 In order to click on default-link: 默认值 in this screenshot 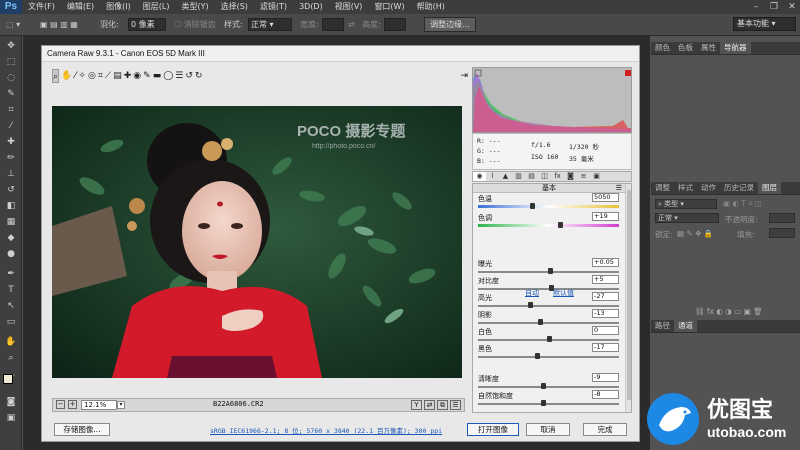, I will do `click(563, 293)`.